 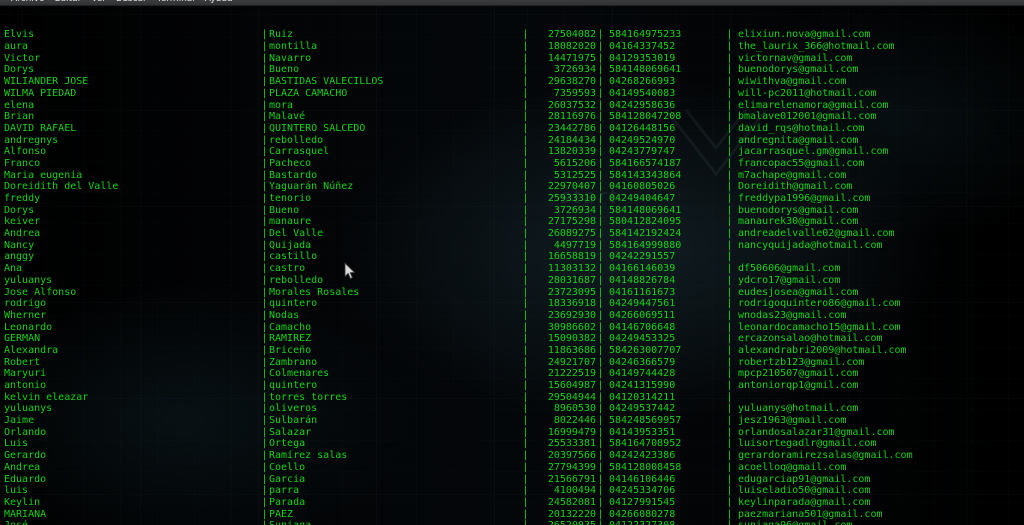 What do you see at coordinates (28, 2) in the screenshot?
I see `menu-item-archivo: Archivo` at bounding box center [28, 2].